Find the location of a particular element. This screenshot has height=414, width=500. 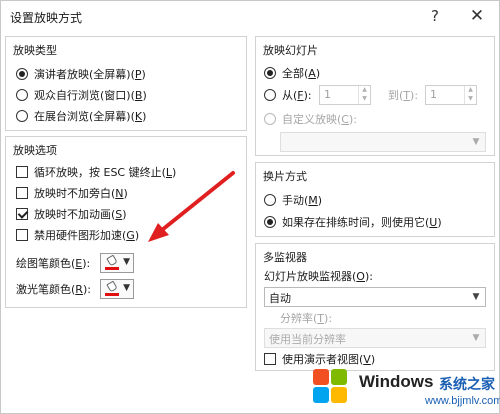

watermark-url: www.bjjmlv.com is located at coordinates (462, 401).